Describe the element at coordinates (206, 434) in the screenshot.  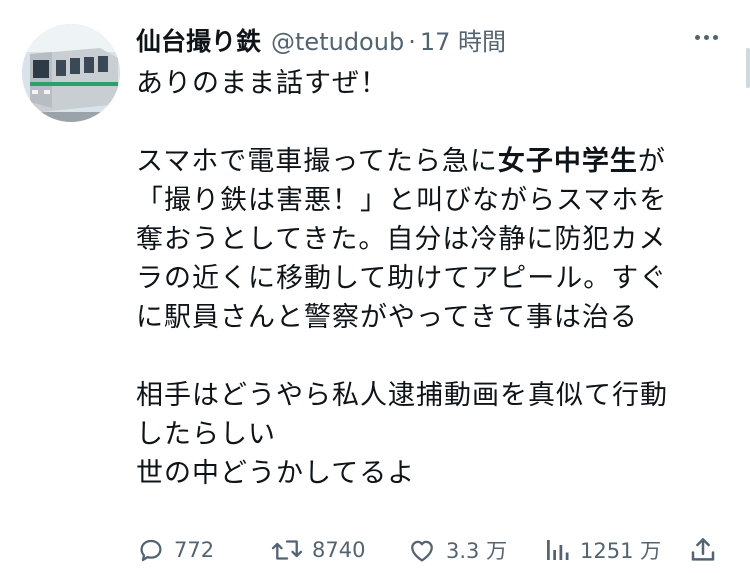
I see `tweet-line: したらしい` at that location.